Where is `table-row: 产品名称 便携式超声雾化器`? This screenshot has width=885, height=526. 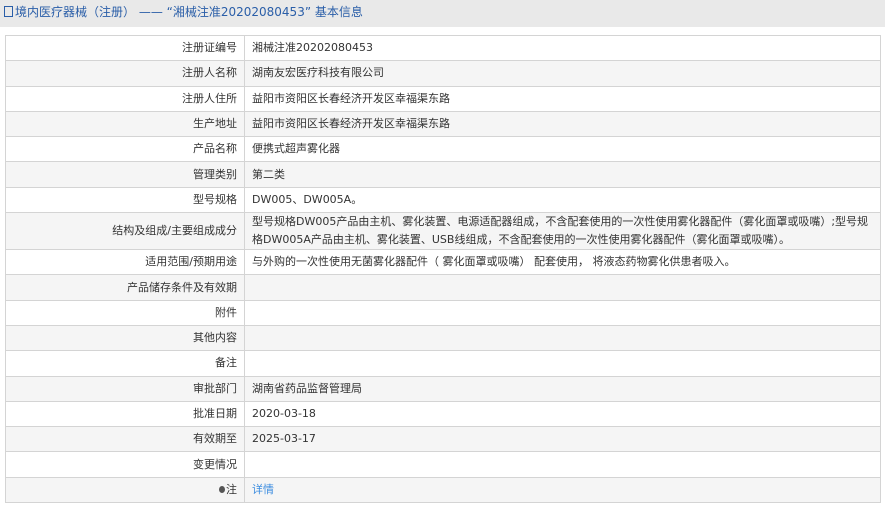 table-row: 产品名称 便携式超声雾化器 is located at coordinates (443, 149).